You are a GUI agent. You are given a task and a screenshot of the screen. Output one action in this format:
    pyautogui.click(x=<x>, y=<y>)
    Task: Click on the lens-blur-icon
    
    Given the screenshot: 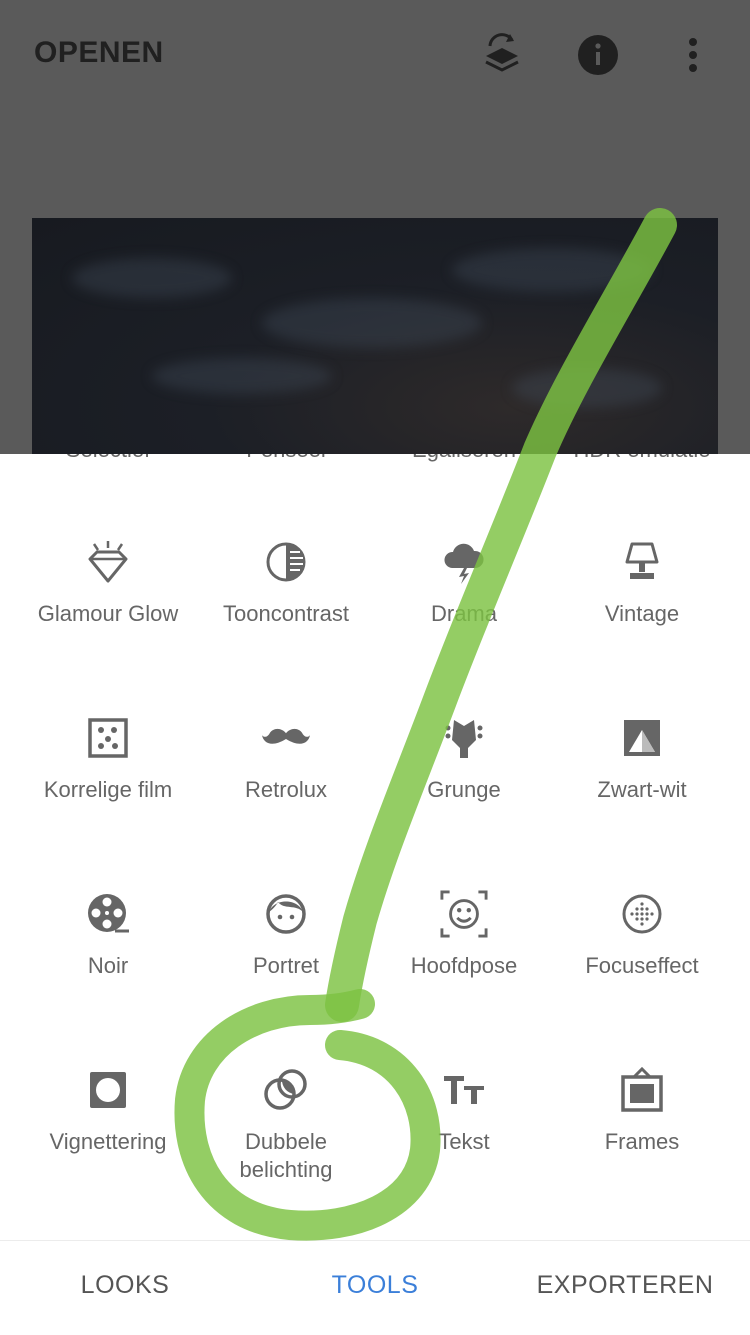 What is the action you would take?
    pyautogui.click(x=642, y=914)
    